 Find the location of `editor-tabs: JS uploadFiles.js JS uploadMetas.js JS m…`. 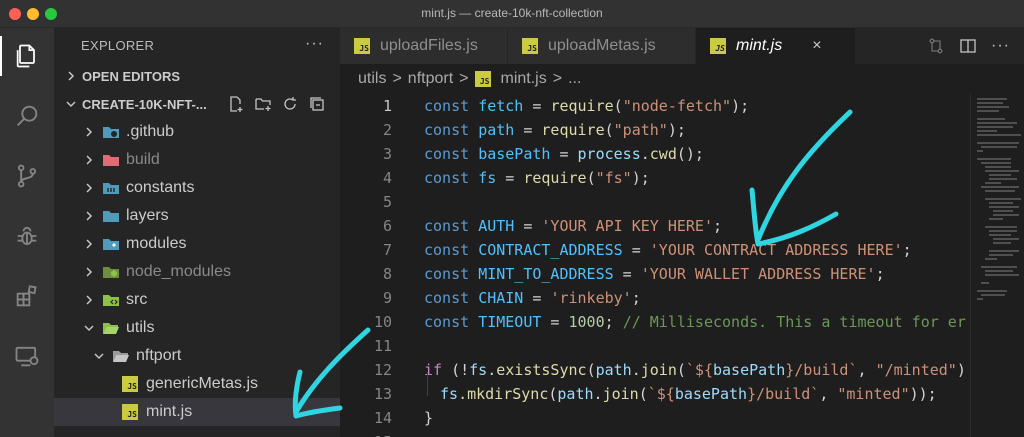

editor-tabs: JS uploadFiles.js JS uploadMetas.js JS m… is located at coordinates (682, 46).